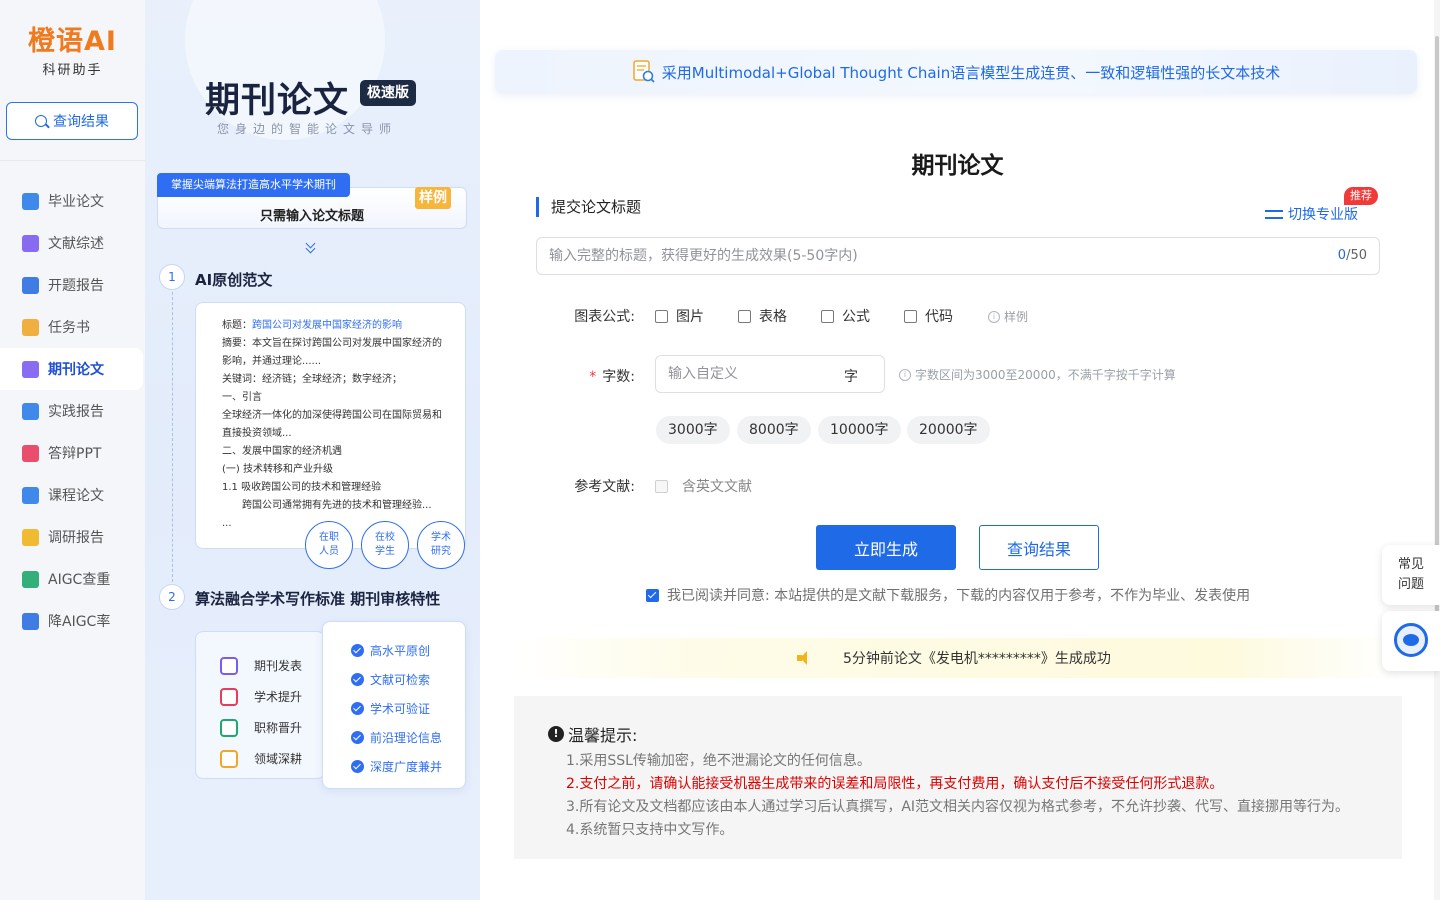 Image resolution: width=1440 pixels, height=900 pixels. I want to click on speaker-icon, so click(805, 658).